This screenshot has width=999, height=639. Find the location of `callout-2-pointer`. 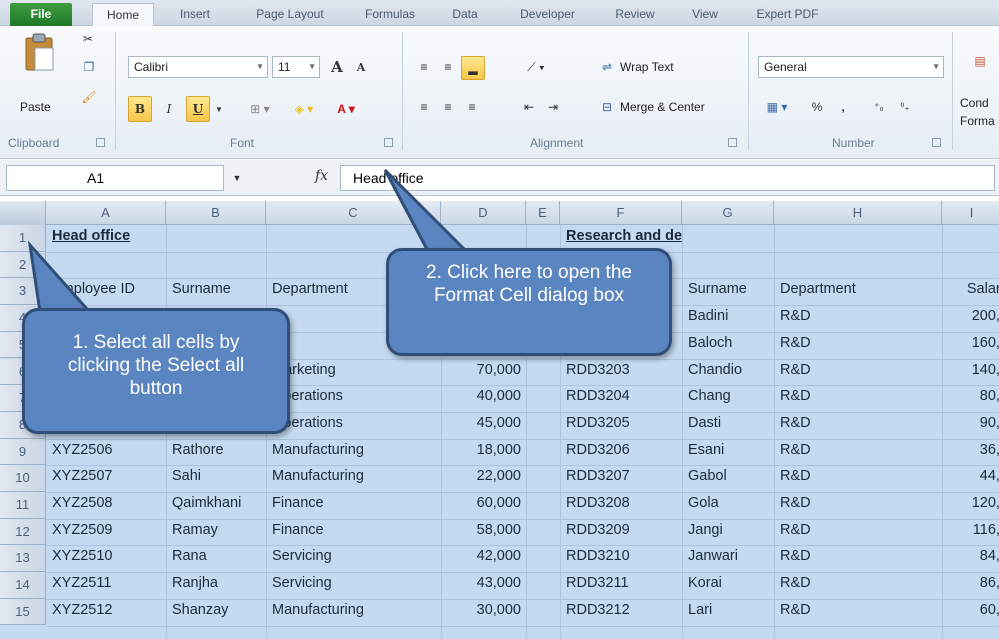

callout-2-pointer is located at coordinates (428, 212).